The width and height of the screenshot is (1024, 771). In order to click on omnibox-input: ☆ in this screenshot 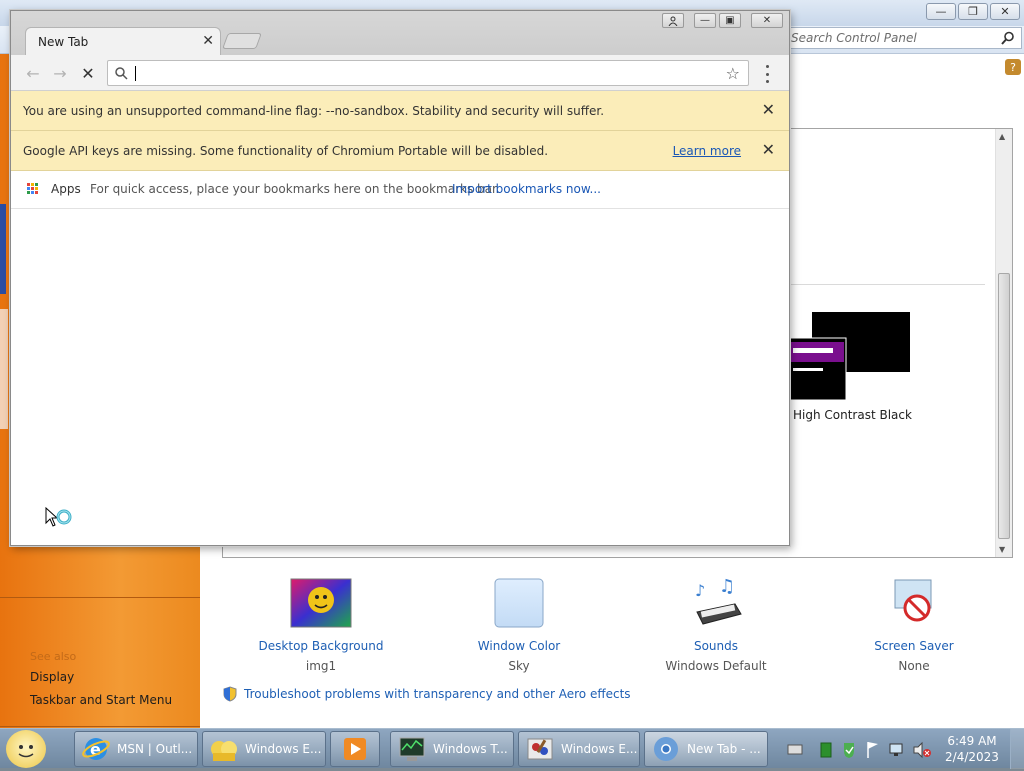, I will do `click(428, 73)`.